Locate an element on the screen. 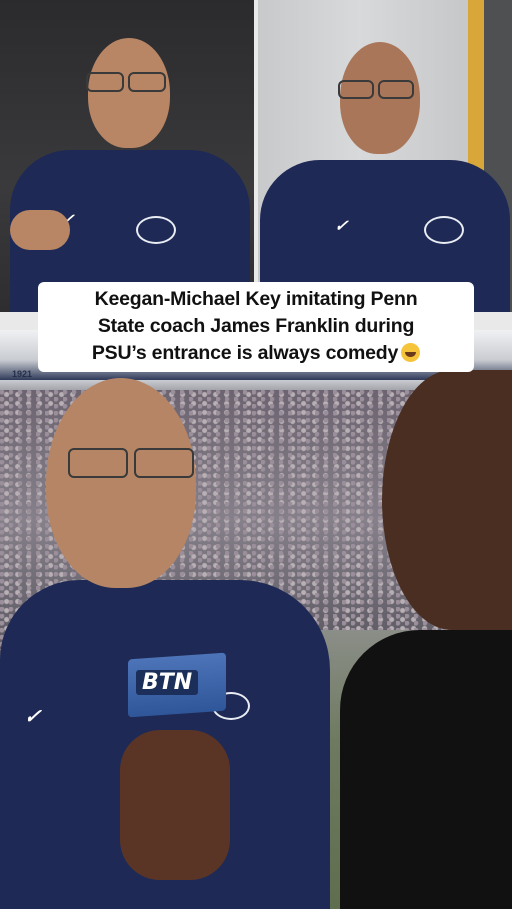 This screenshot has height=909, width=512. caption-line-1: Keegan-Michael Key imitating Penn is located at coordinates (256, 299).